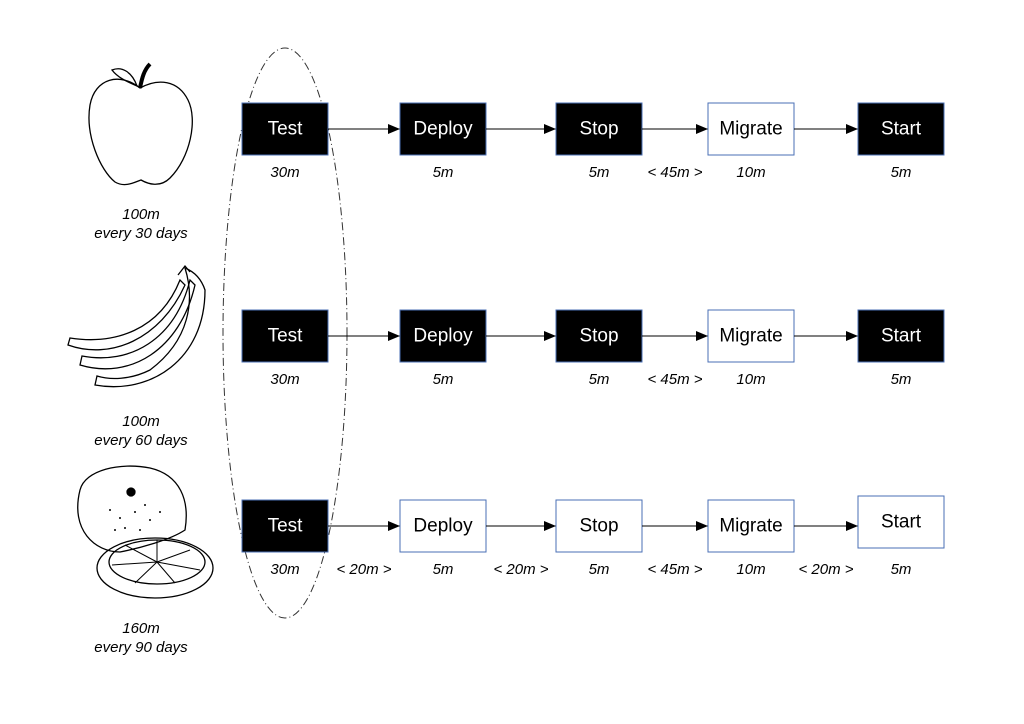 This screenshot has width=1024, height=724. I want to click on fruit-interval: every 60 days, so click(141, 440).